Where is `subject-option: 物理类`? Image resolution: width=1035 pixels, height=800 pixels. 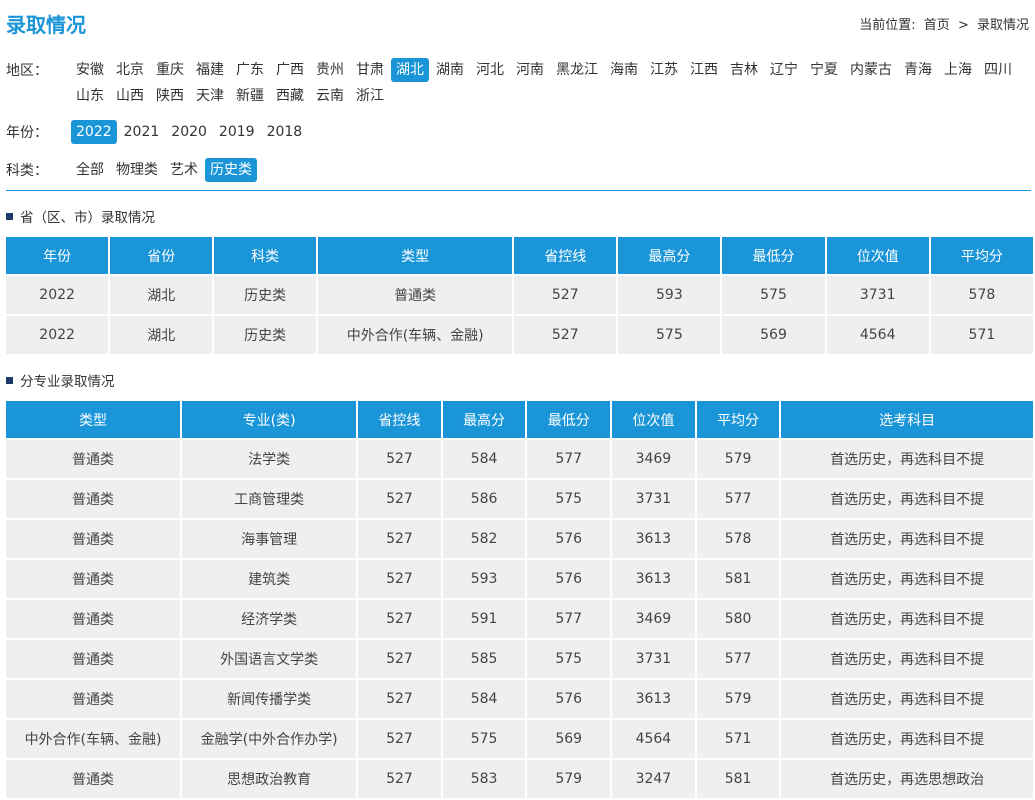 subject-option: 物理类 is located at coordinates (137, 170).